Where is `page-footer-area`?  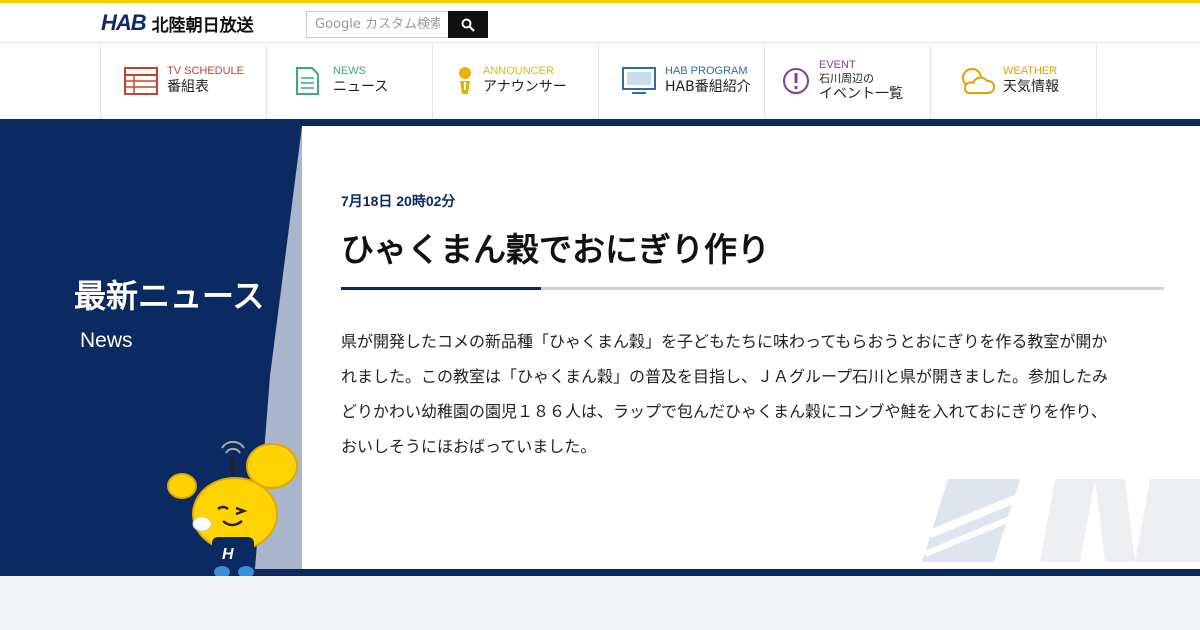 page-footer-area is located at coordinates (600, 603).